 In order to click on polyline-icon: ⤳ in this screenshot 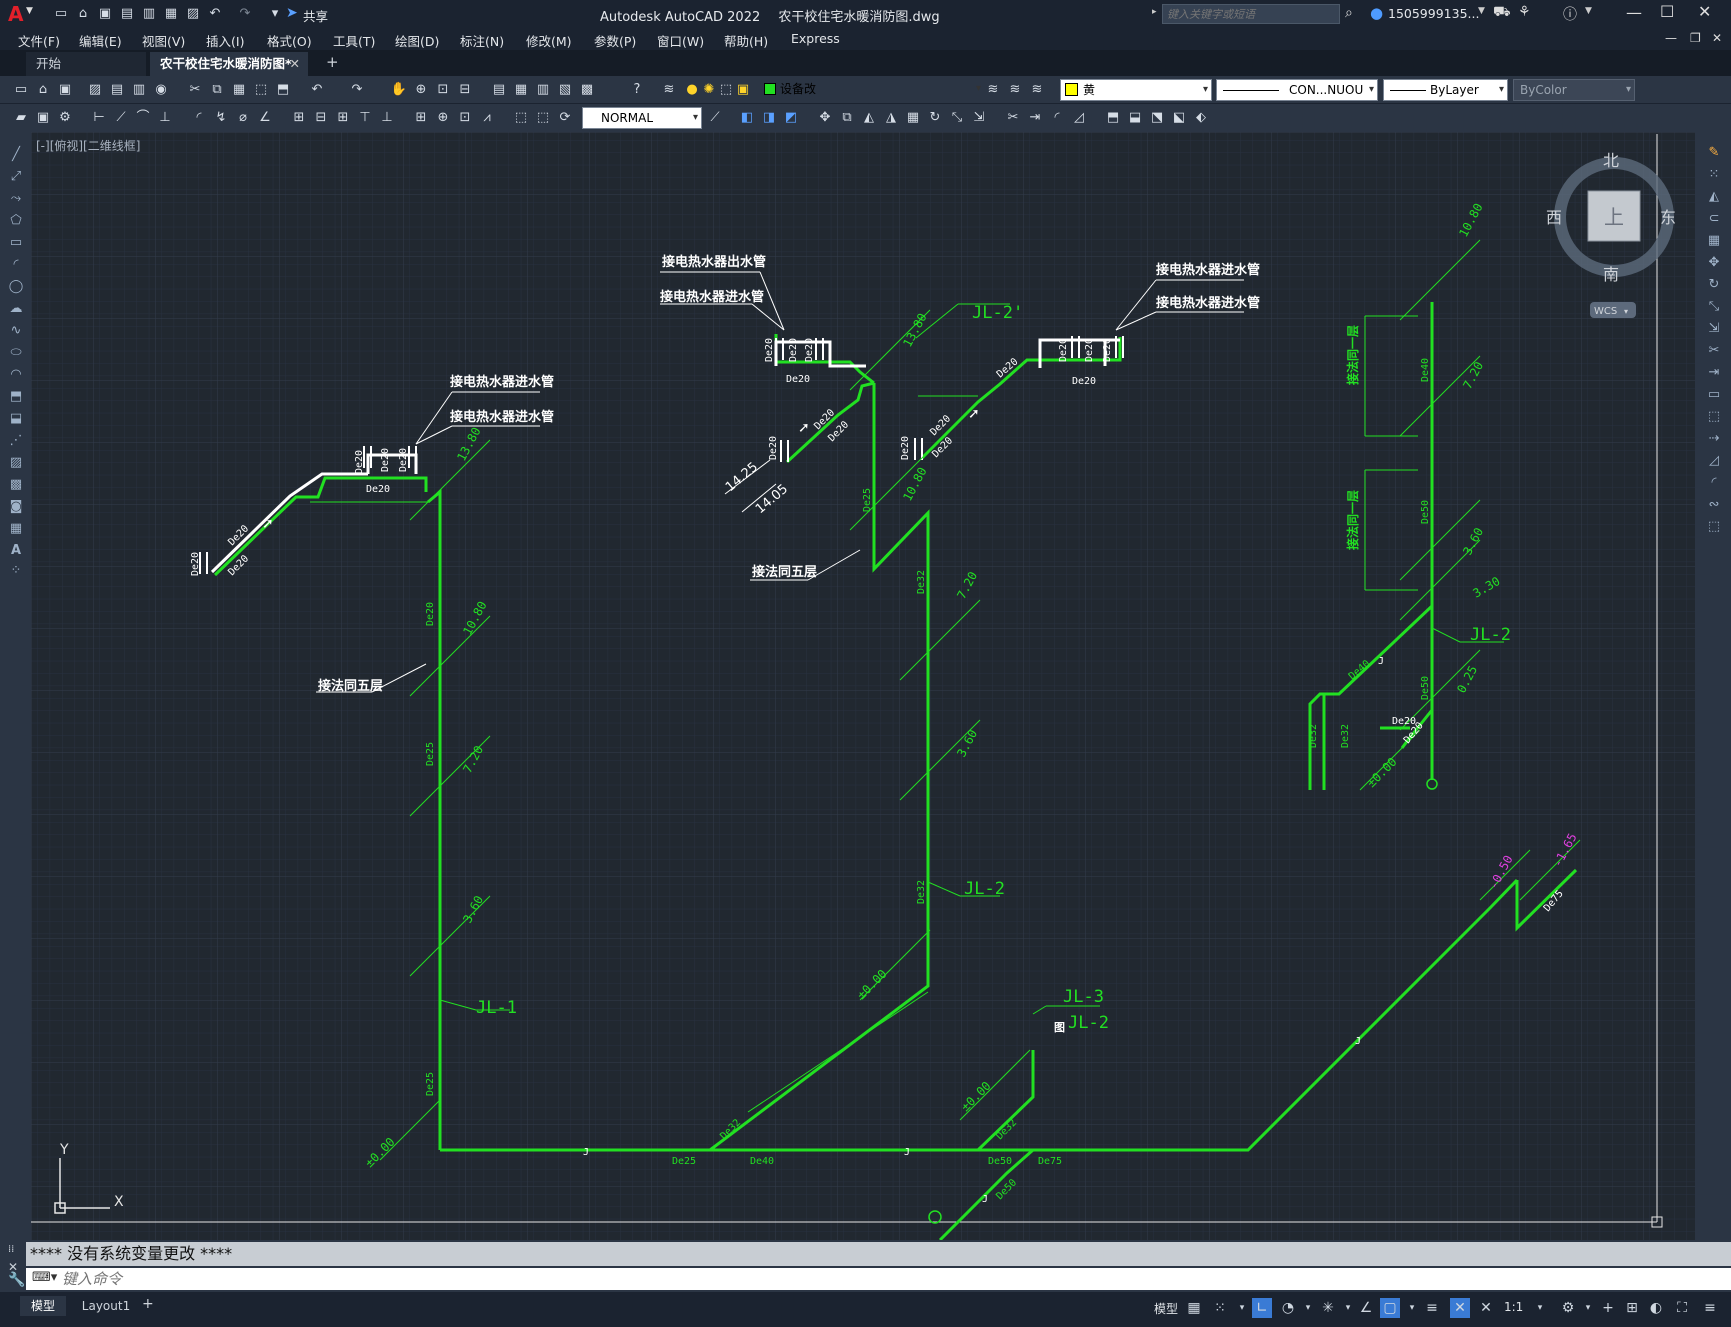, I will do `click(16, 199)`.